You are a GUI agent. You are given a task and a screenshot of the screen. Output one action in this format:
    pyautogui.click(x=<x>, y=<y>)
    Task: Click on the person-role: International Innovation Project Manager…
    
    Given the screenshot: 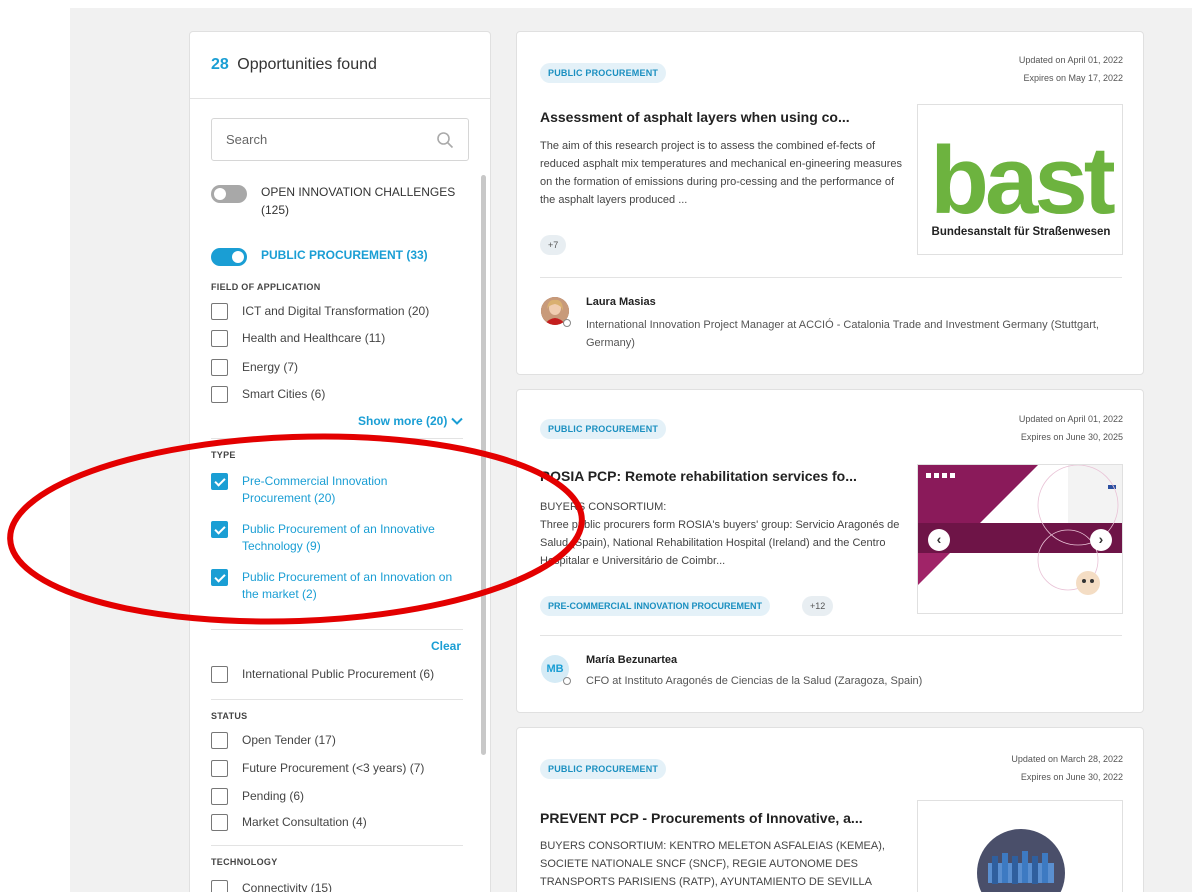 What is the action you would take?
    pyautogui.click(x=842, y=334)
    